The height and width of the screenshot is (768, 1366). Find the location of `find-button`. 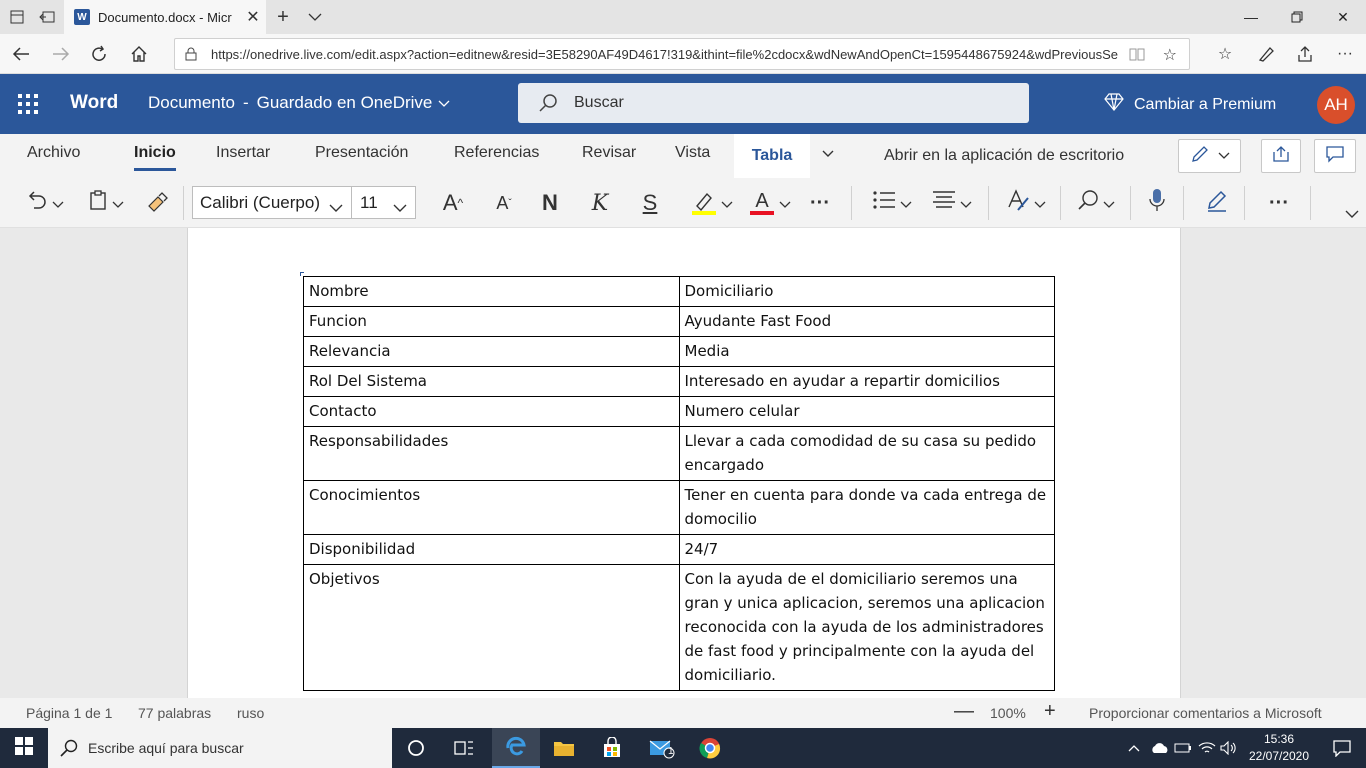

find-button is located at coordinates (1096, 203).